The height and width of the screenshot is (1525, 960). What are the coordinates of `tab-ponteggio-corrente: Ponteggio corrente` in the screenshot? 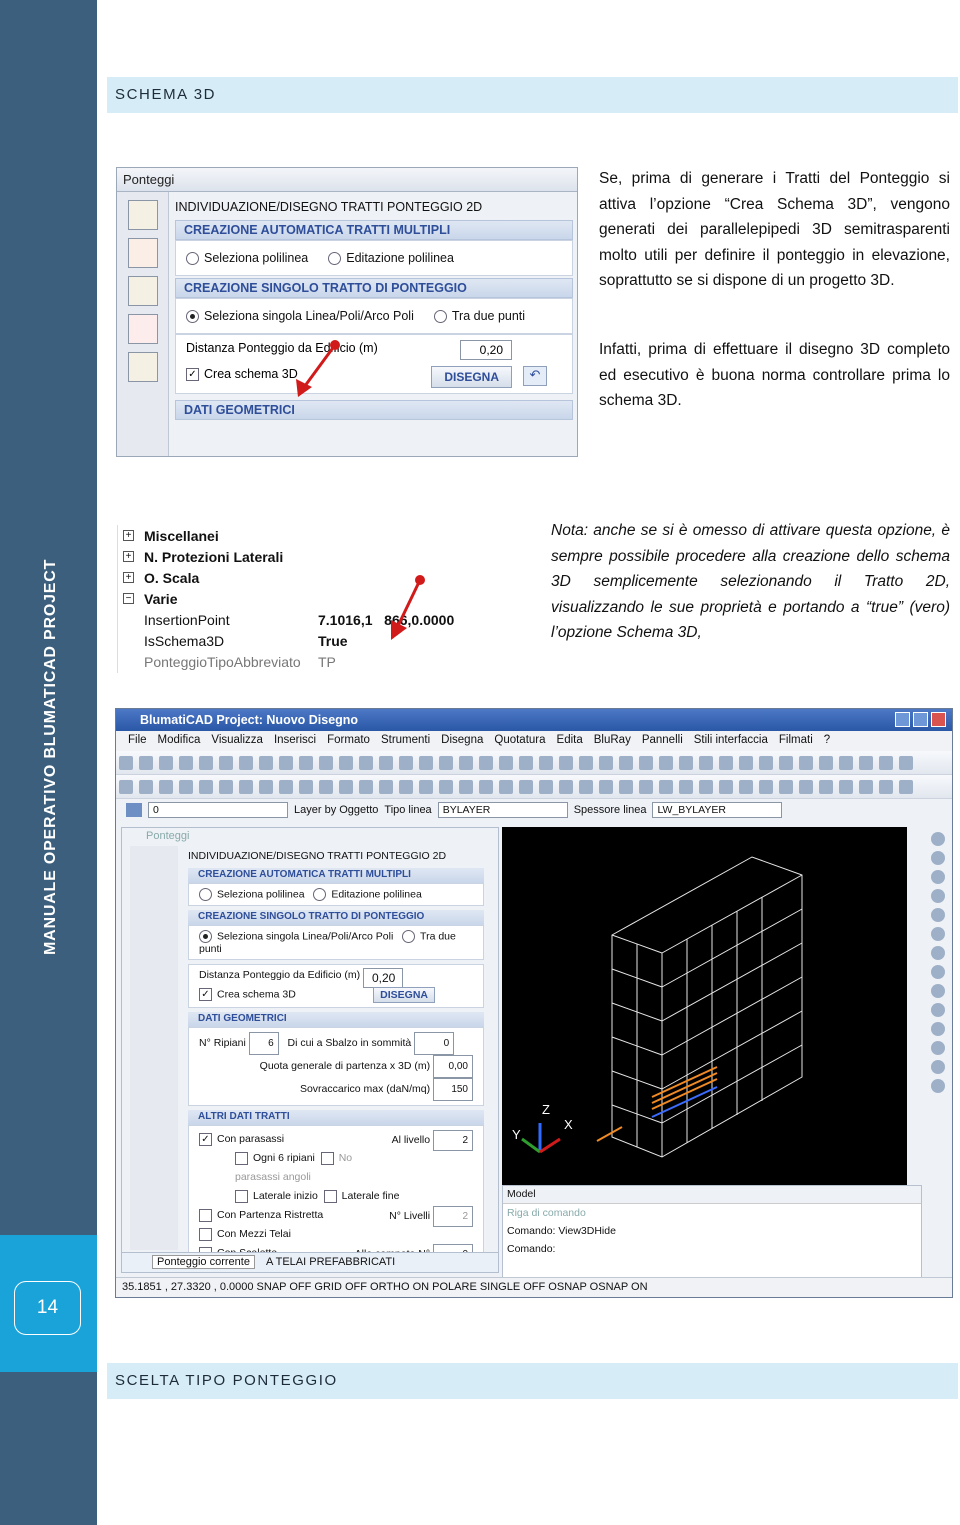 It's located at (203, 1262).